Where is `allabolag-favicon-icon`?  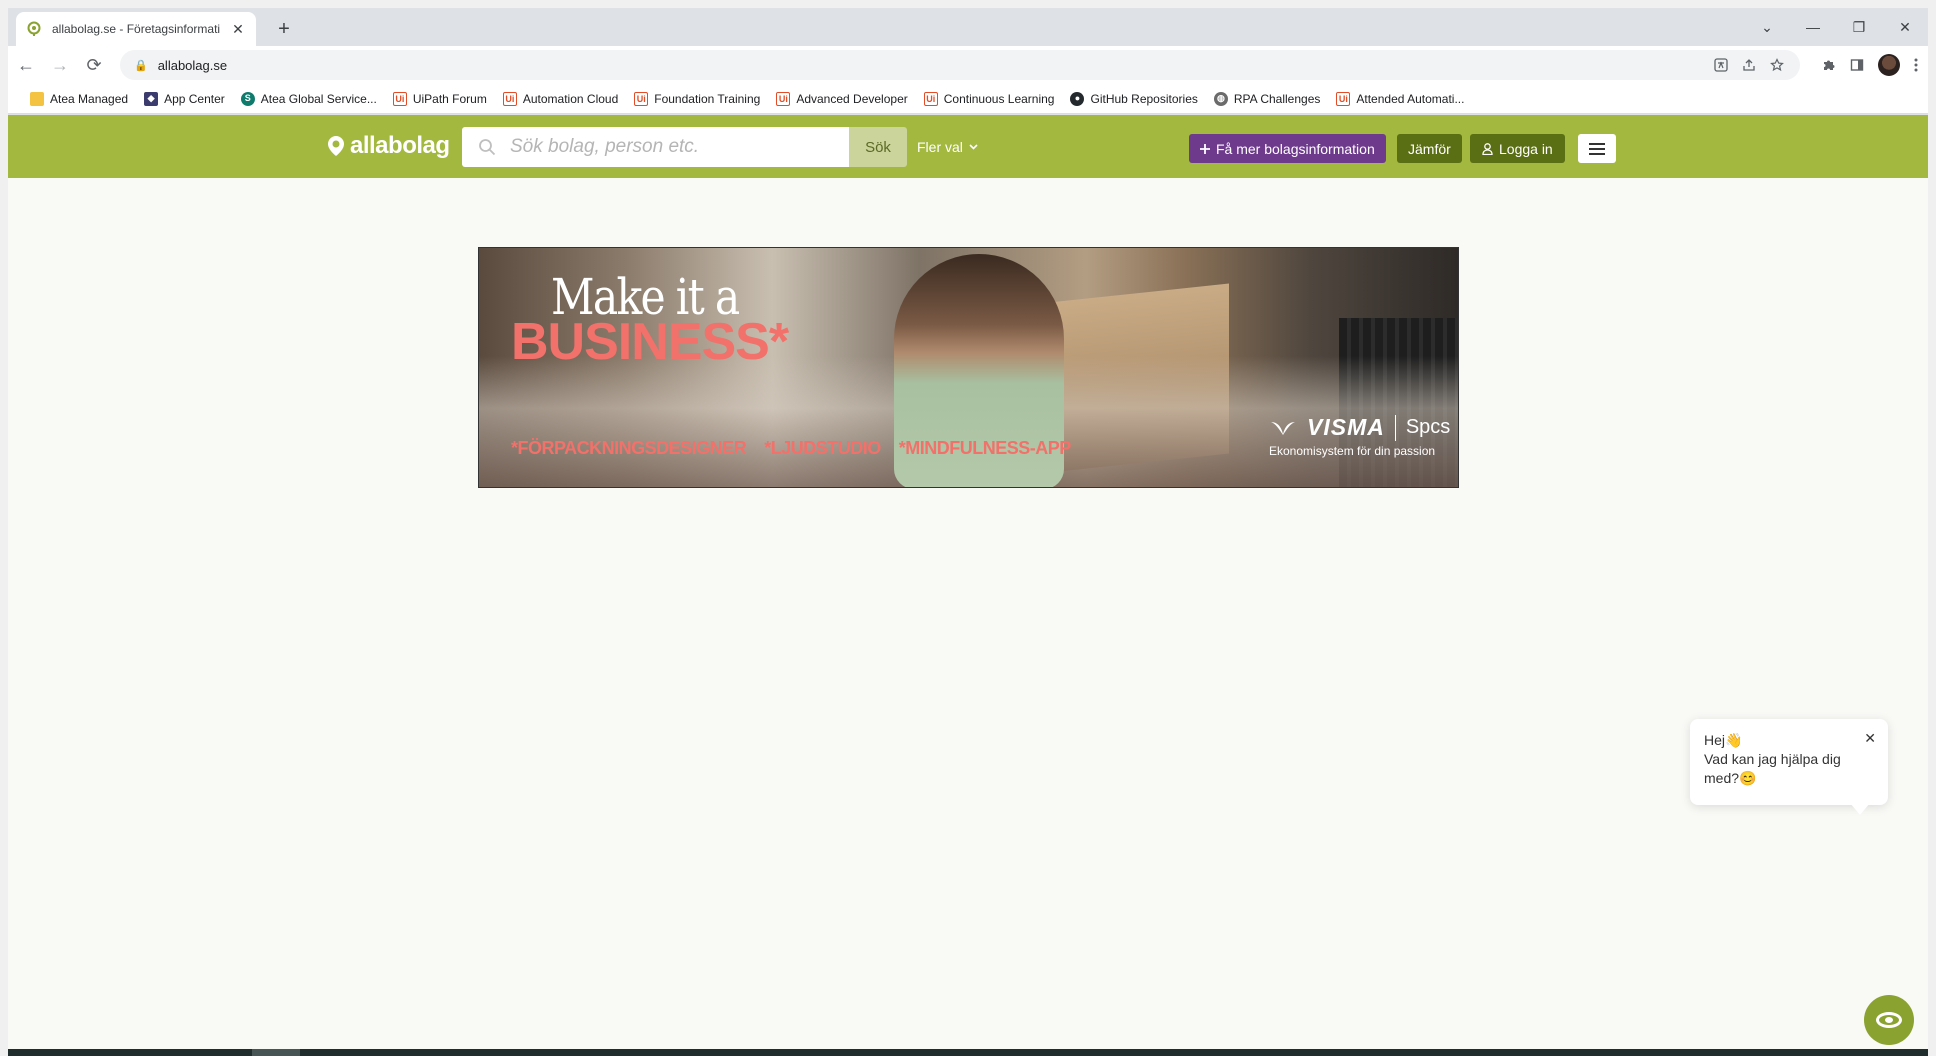
allabolag-favicon-icon is located at coordinates (34, 28).